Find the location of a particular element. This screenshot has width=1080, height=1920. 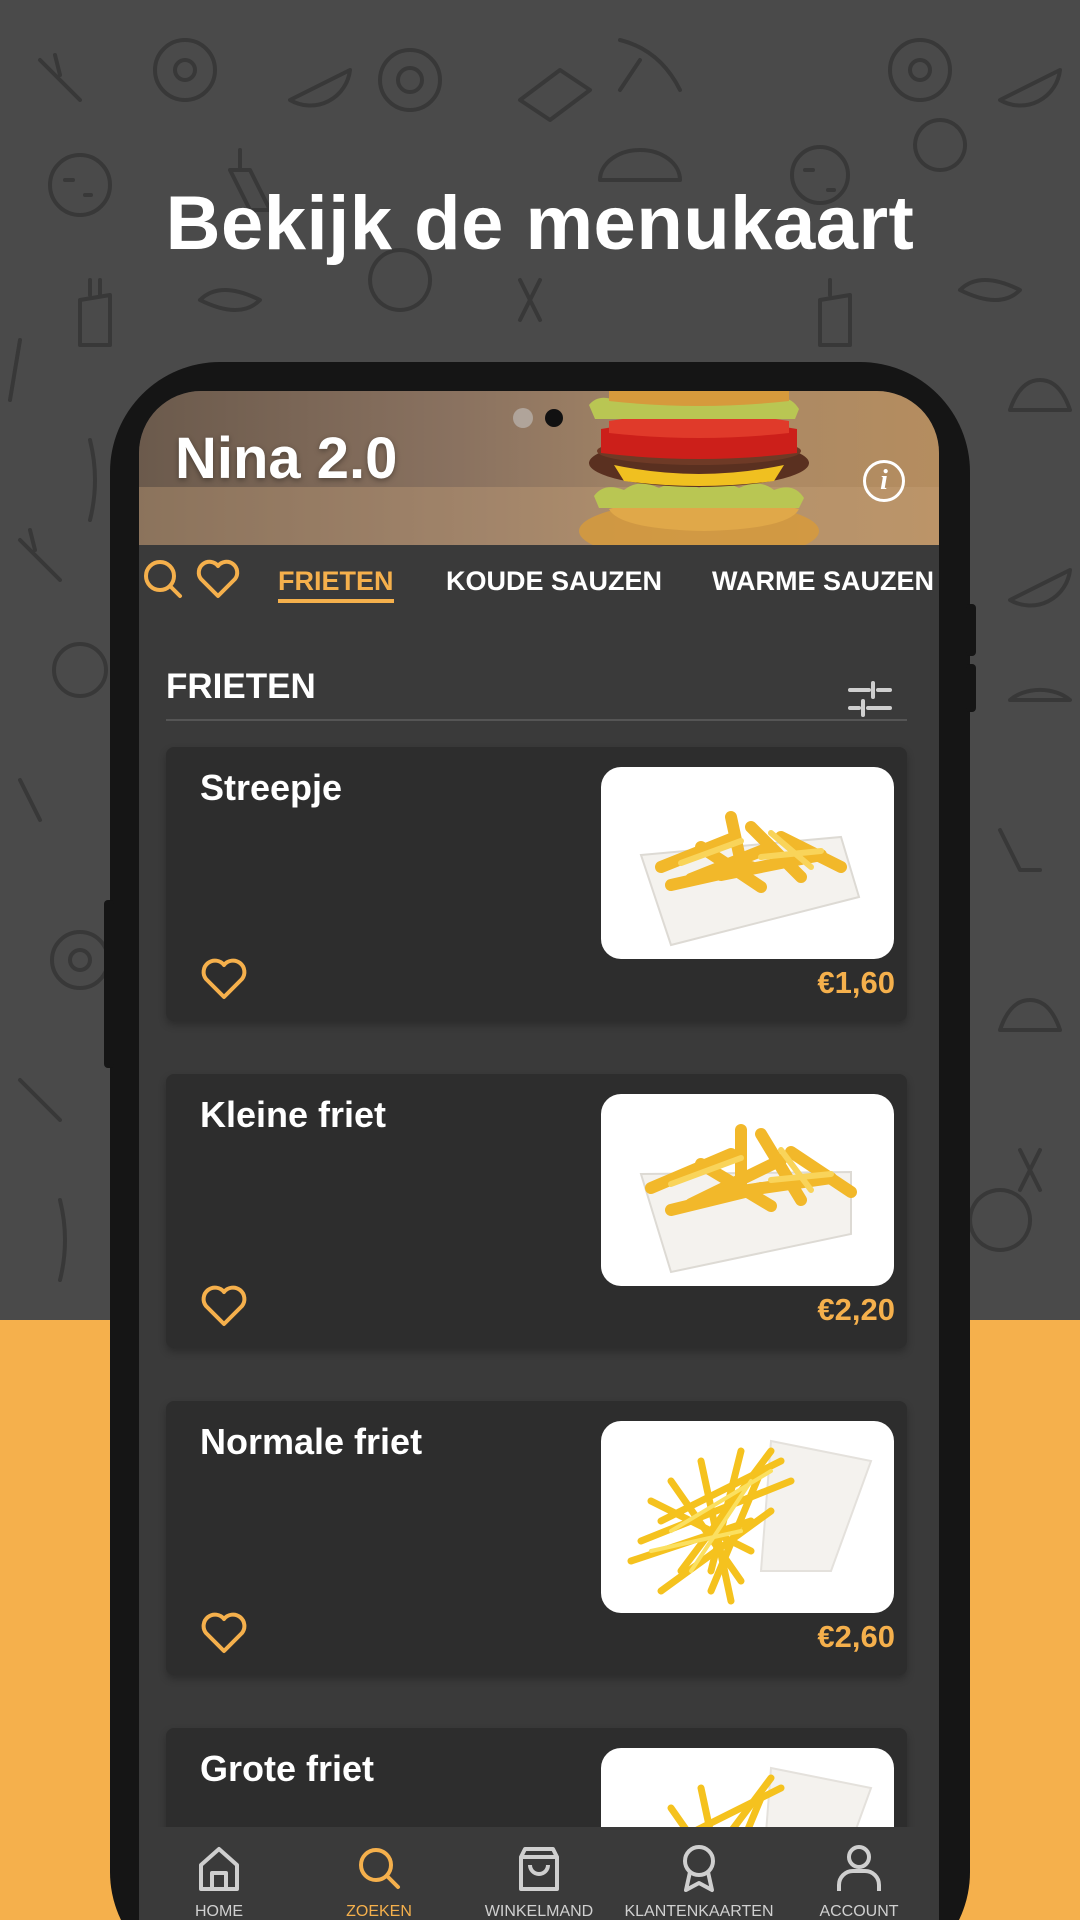

product-name: Kleine friet is located at coordinates (293, 1114).